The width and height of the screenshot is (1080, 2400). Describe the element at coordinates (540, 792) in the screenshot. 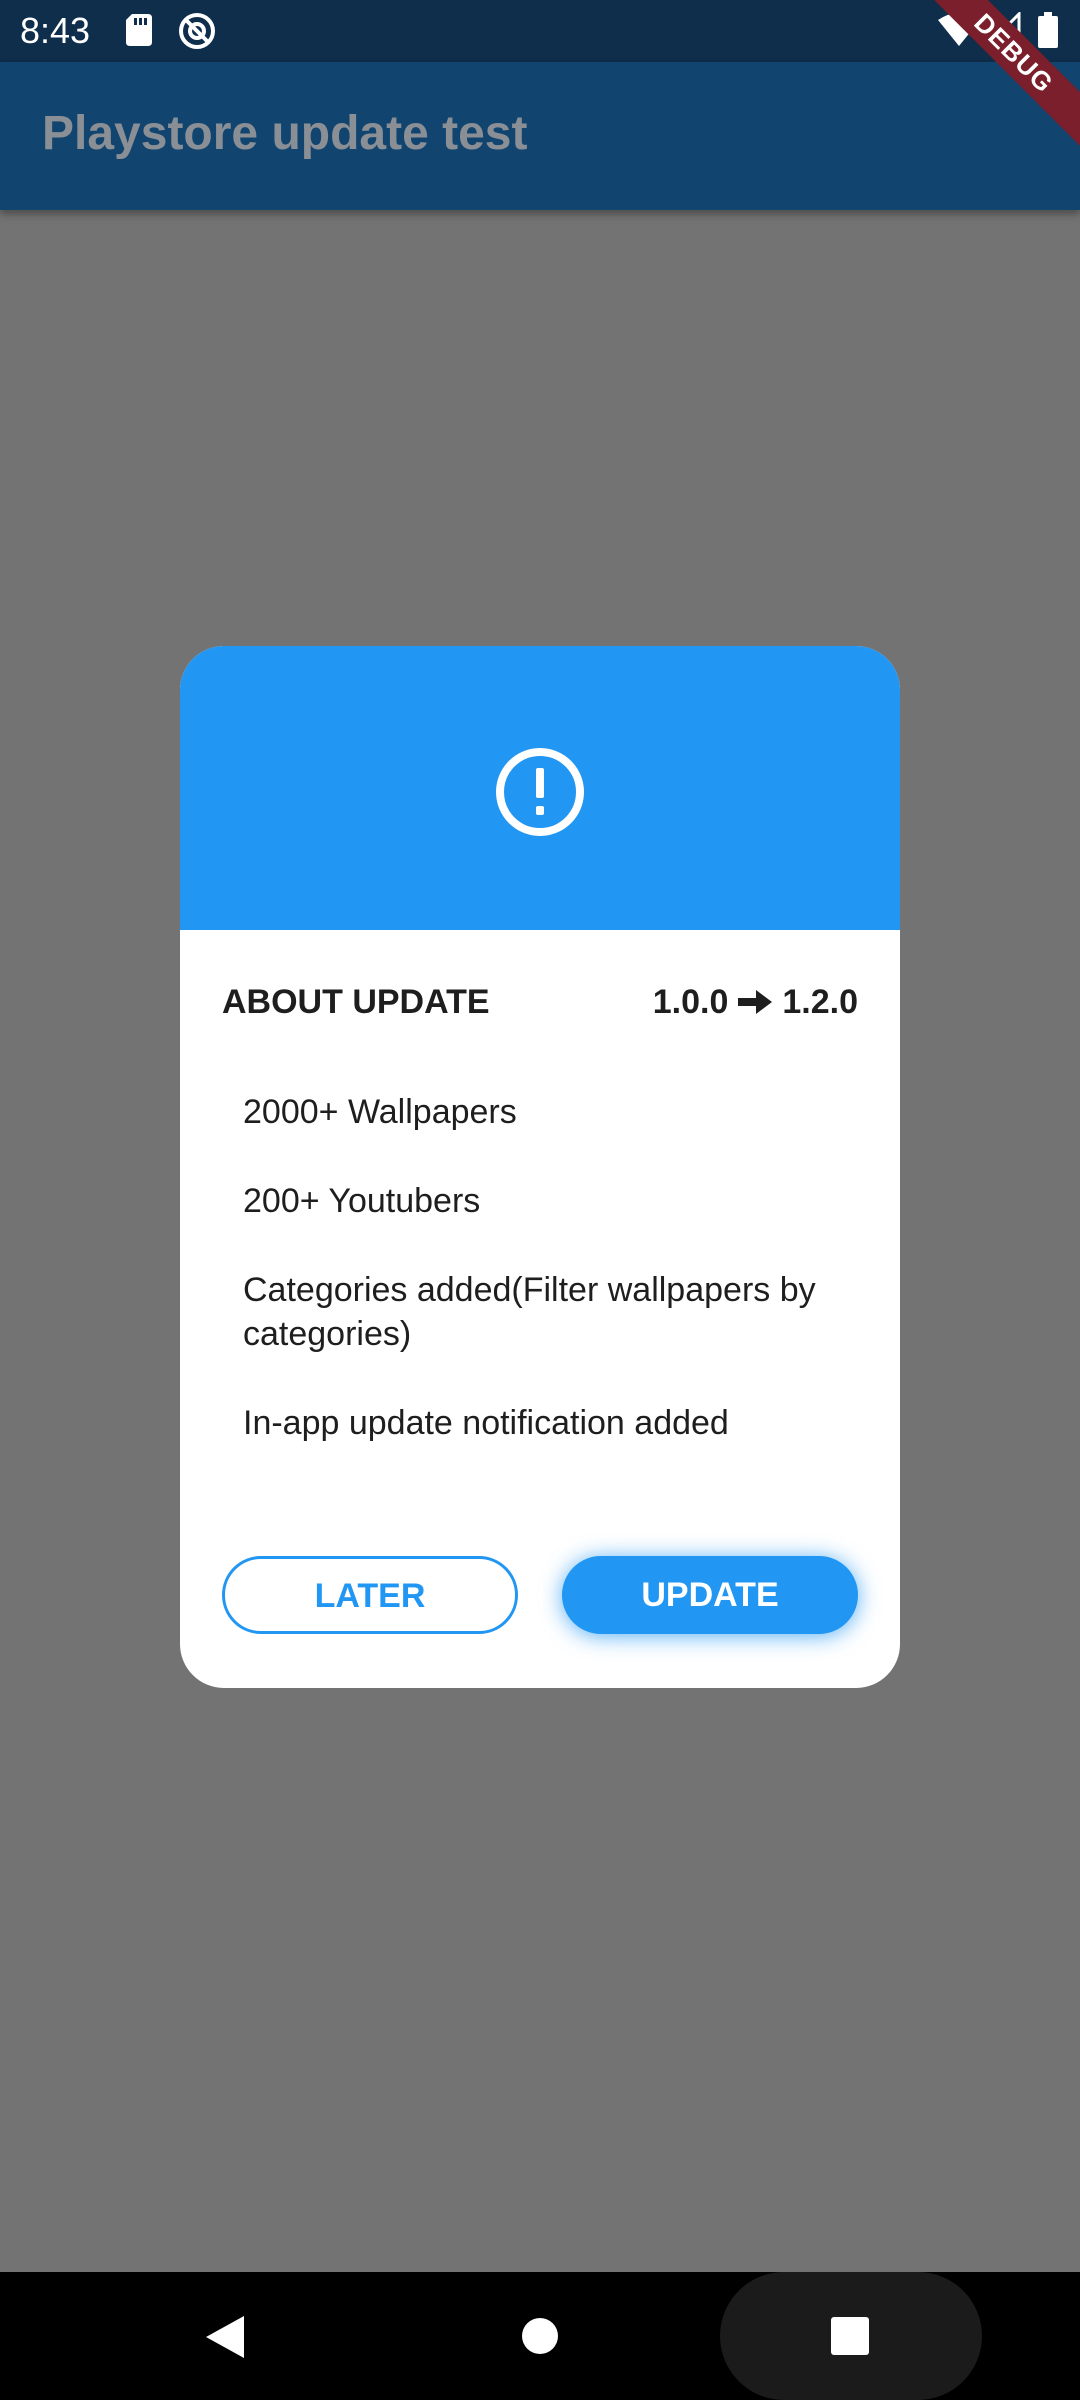

I see `alert-circle-icon` at that location.